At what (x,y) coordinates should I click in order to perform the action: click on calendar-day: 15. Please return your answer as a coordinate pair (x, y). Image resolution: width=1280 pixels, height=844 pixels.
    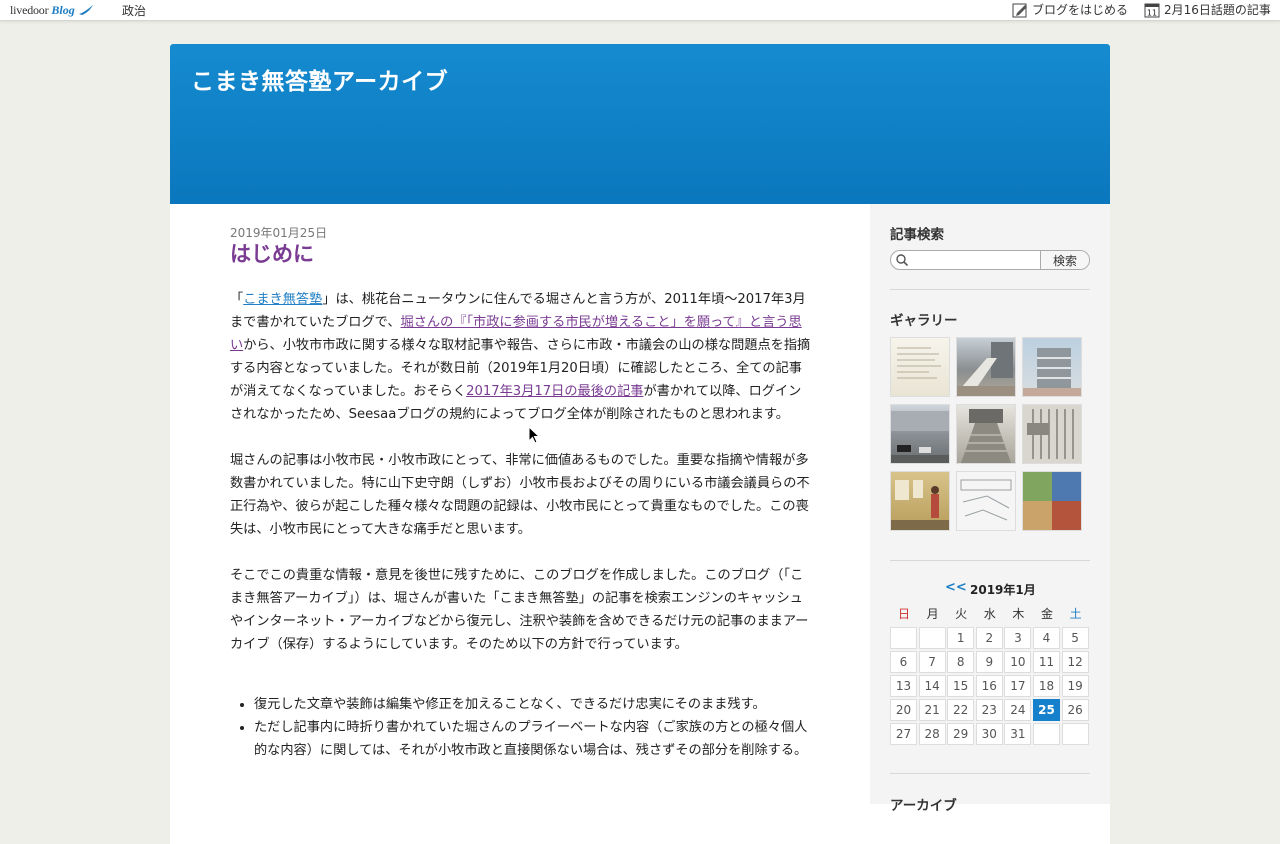
    Looking at the image, I should click on (961, 686).